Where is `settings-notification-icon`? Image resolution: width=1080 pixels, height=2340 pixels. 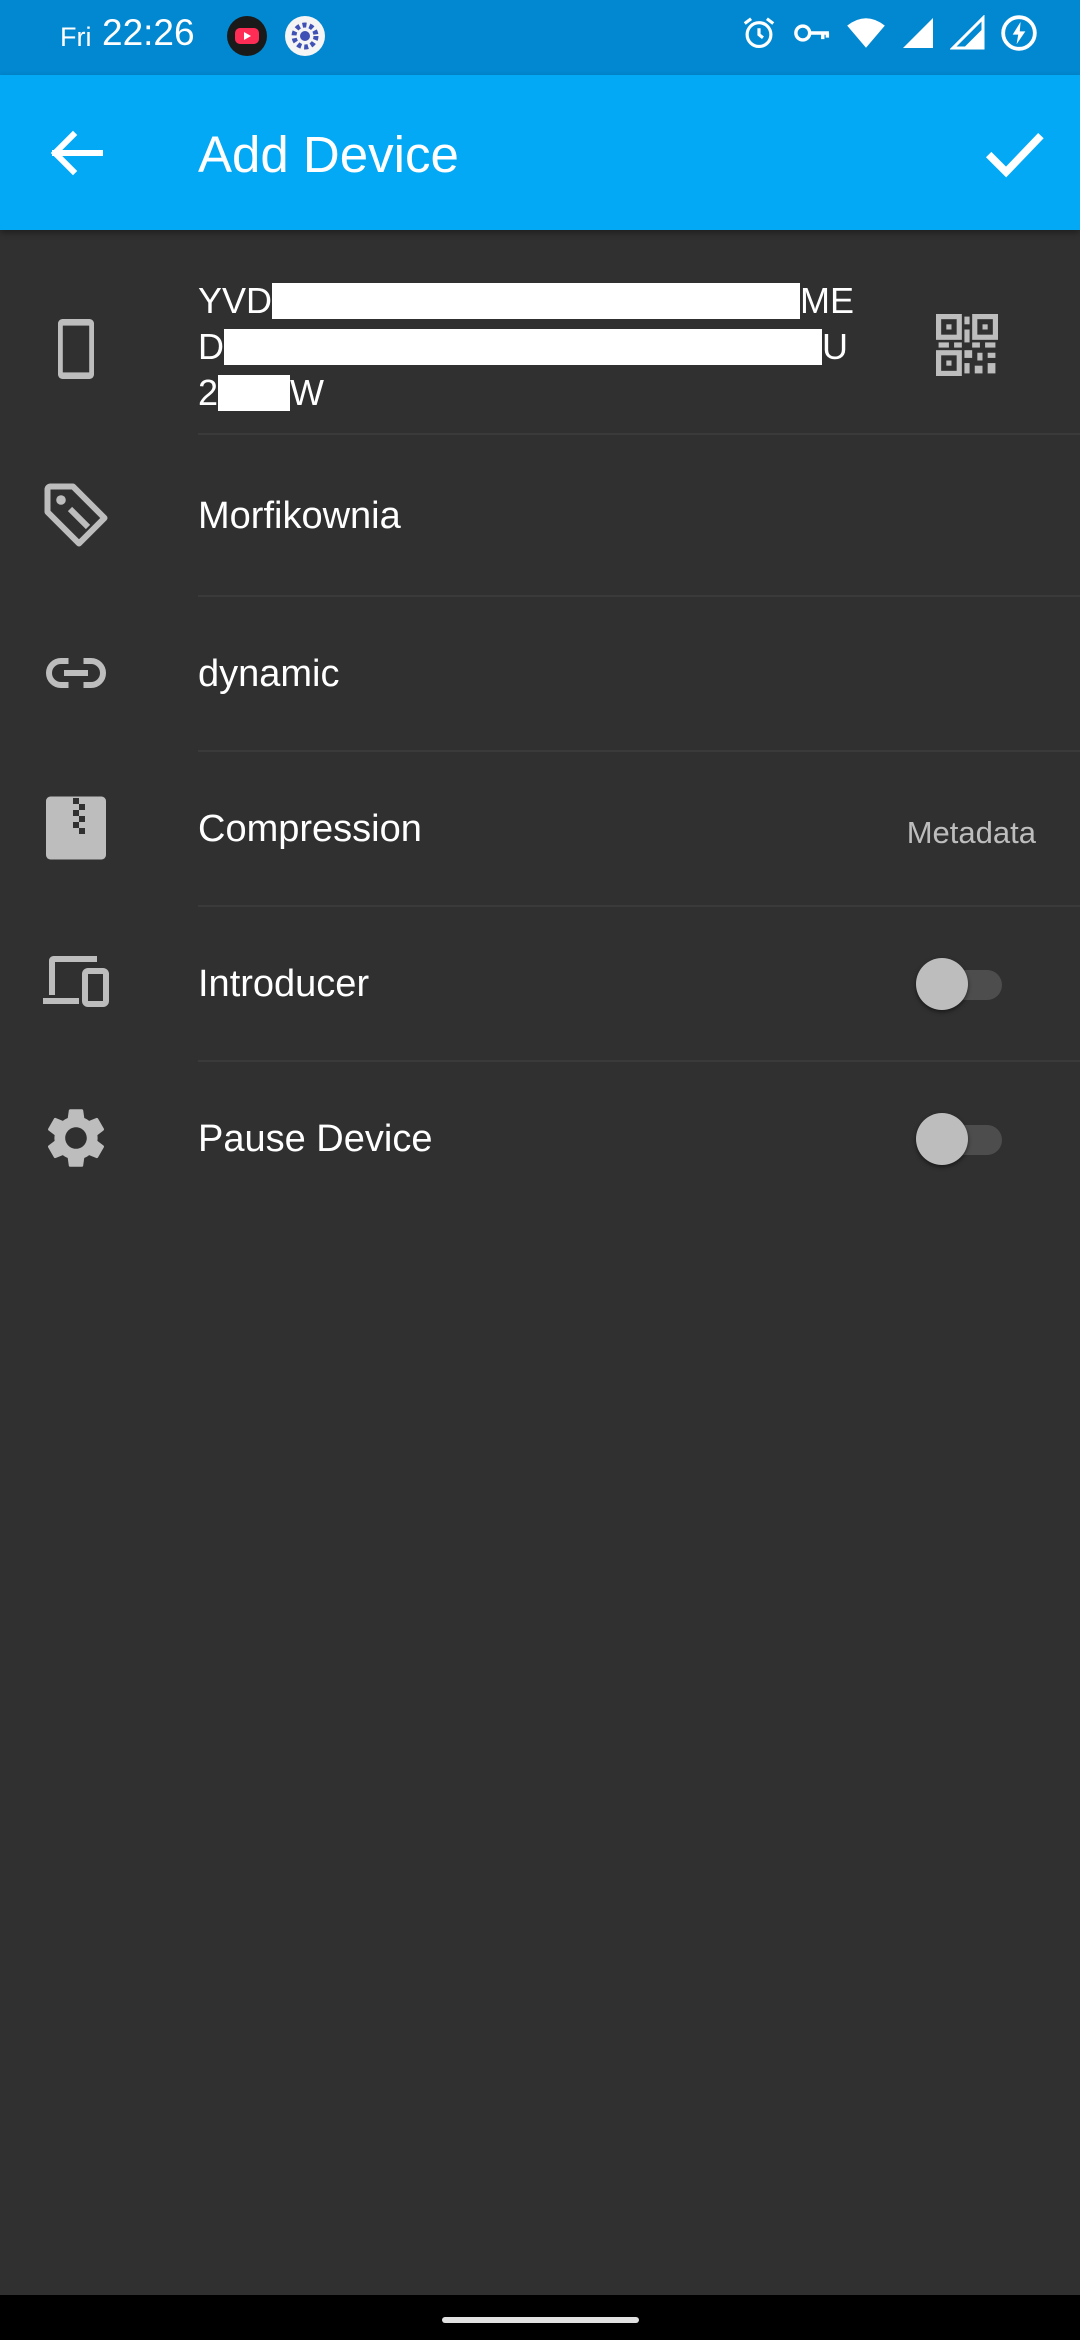 settings-notification-icon is located at coordinates (305, 36).